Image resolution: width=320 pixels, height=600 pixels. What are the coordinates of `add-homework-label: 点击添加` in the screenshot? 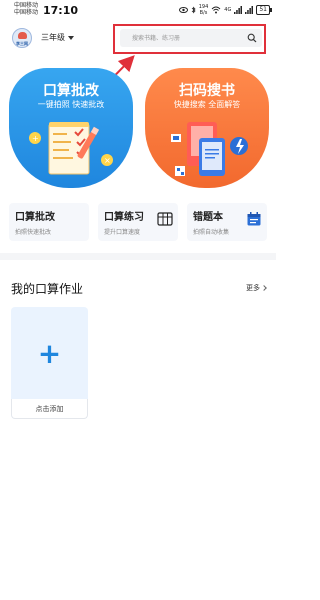 It's located at (49, 409).